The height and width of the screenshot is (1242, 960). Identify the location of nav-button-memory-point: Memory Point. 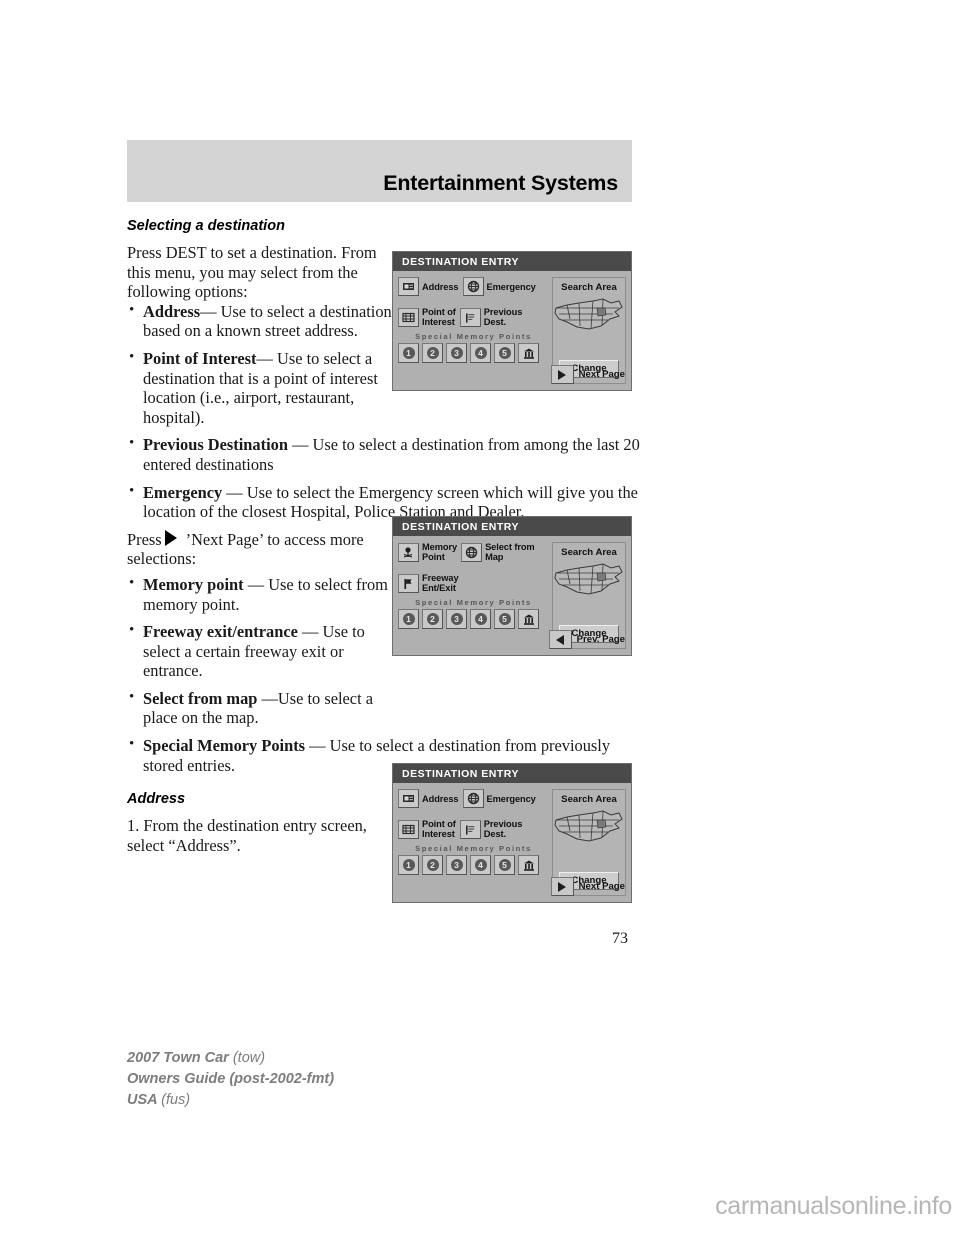
(427, 552).